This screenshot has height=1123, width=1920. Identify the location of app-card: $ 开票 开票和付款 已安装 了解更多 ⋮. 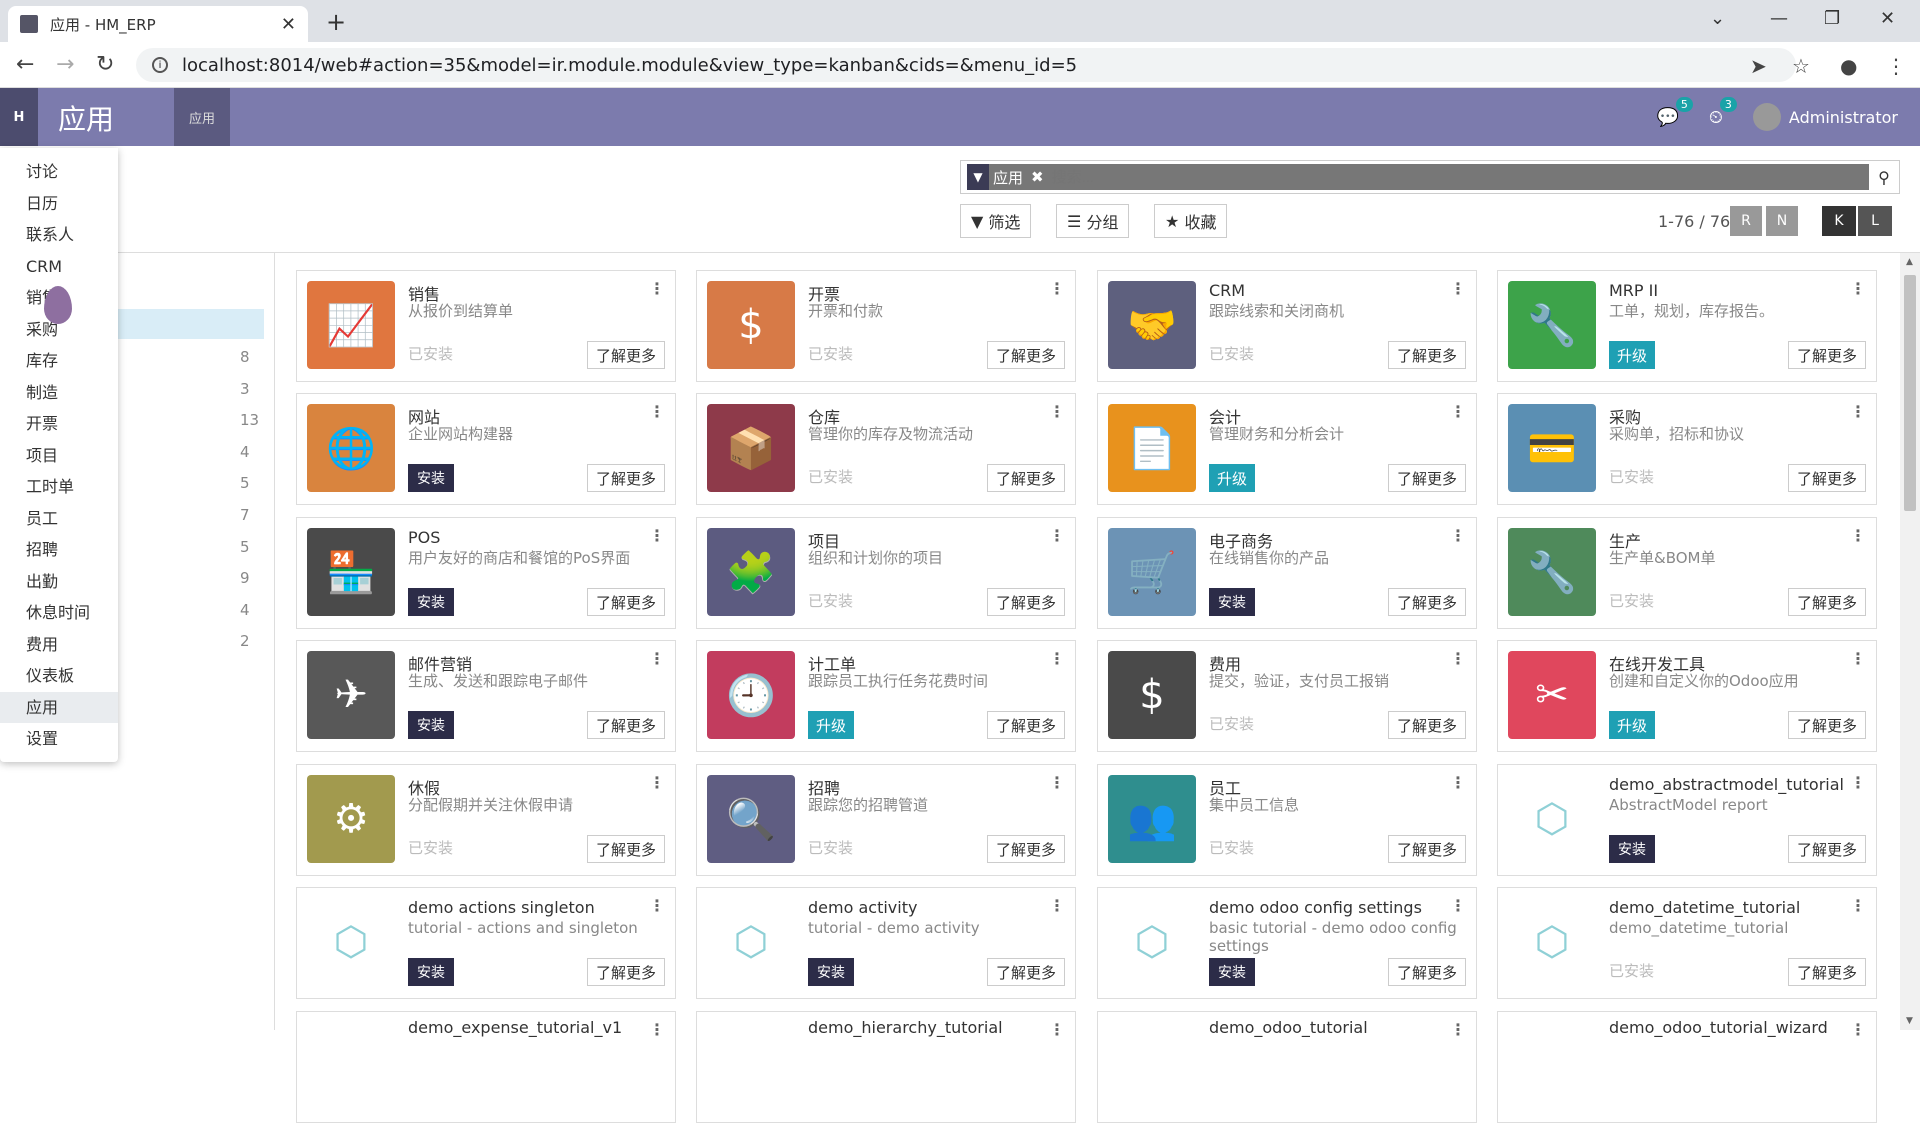
(886, 326).